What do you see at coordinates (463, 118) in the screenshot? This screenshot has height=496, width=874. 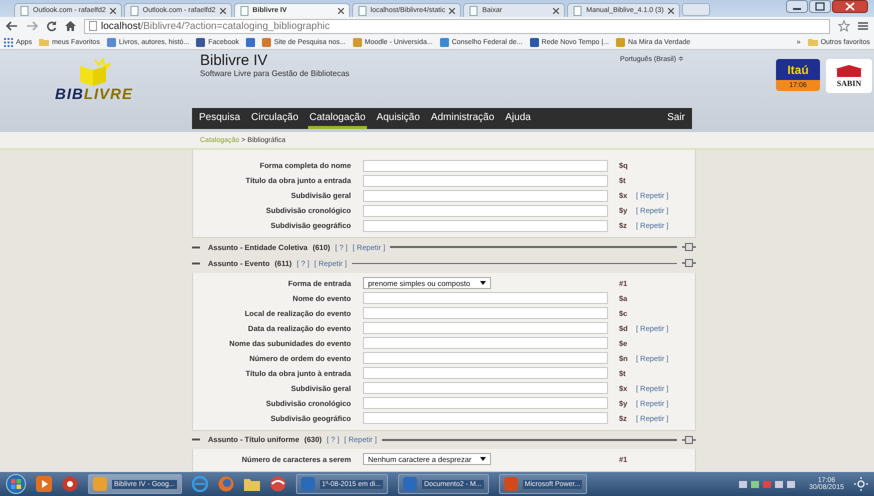 I see `menu-item: Administração` at bounding box center [463, 118].